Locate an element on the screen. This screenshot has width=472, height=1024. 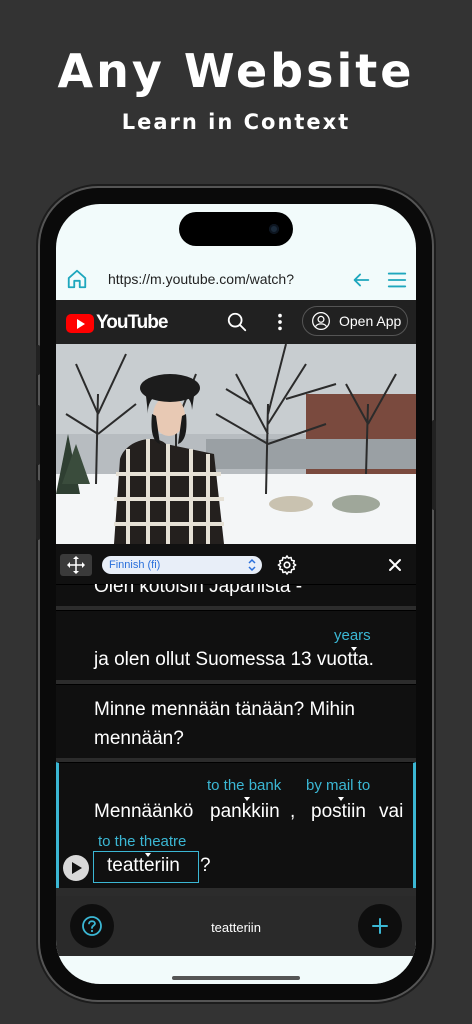
promo-subheadline: Learn in Context is located at coordinates (236, 122).